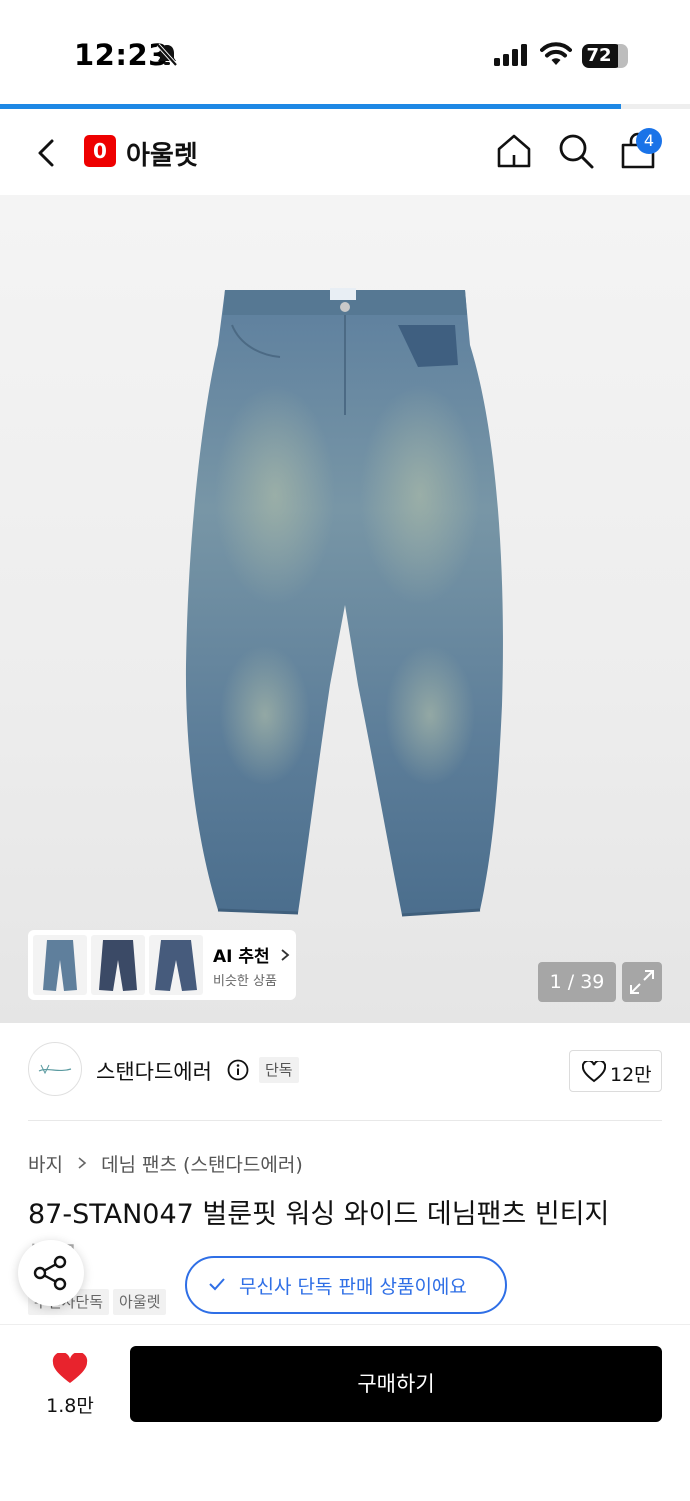  I want to click on battery-icon: 72, so click(605, 56).